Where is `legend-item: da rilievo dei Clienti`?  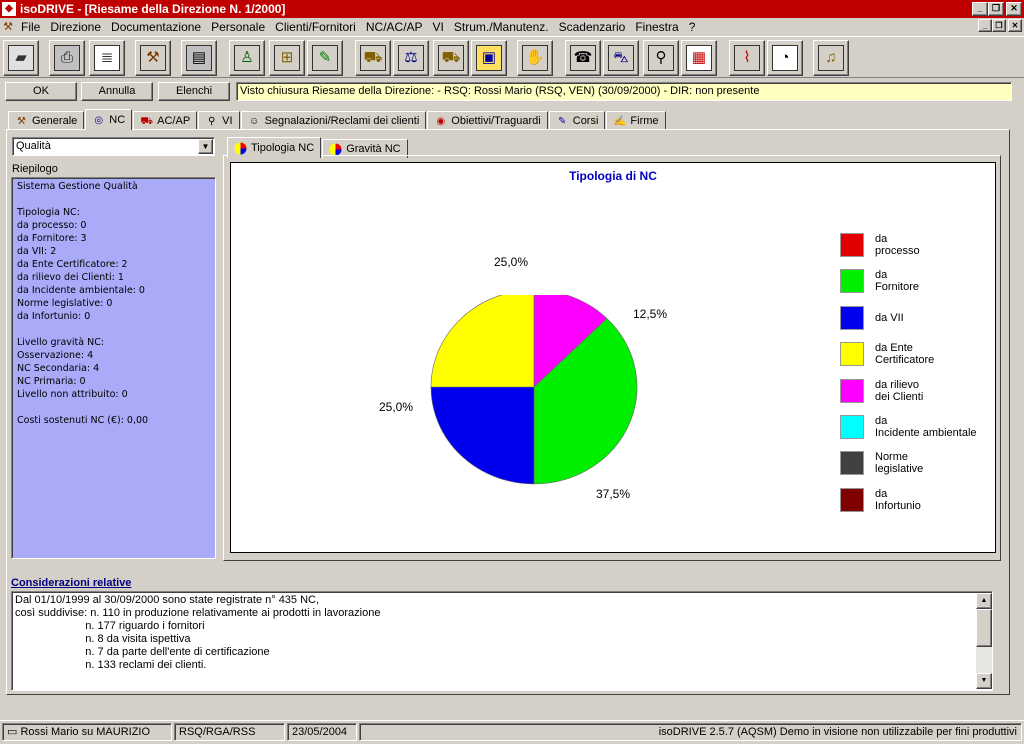 legend-item: da rilievo dei Clienti is located at coordinates (912, 391).